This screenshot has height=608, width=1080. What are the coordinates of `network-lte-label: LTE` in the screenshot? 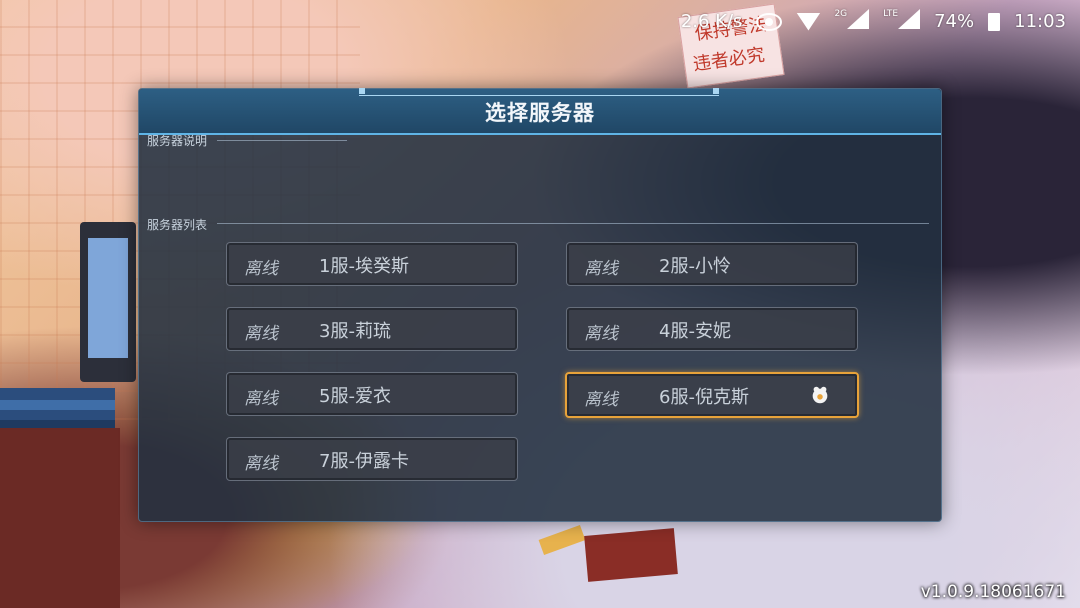 It's located at (891, 14).